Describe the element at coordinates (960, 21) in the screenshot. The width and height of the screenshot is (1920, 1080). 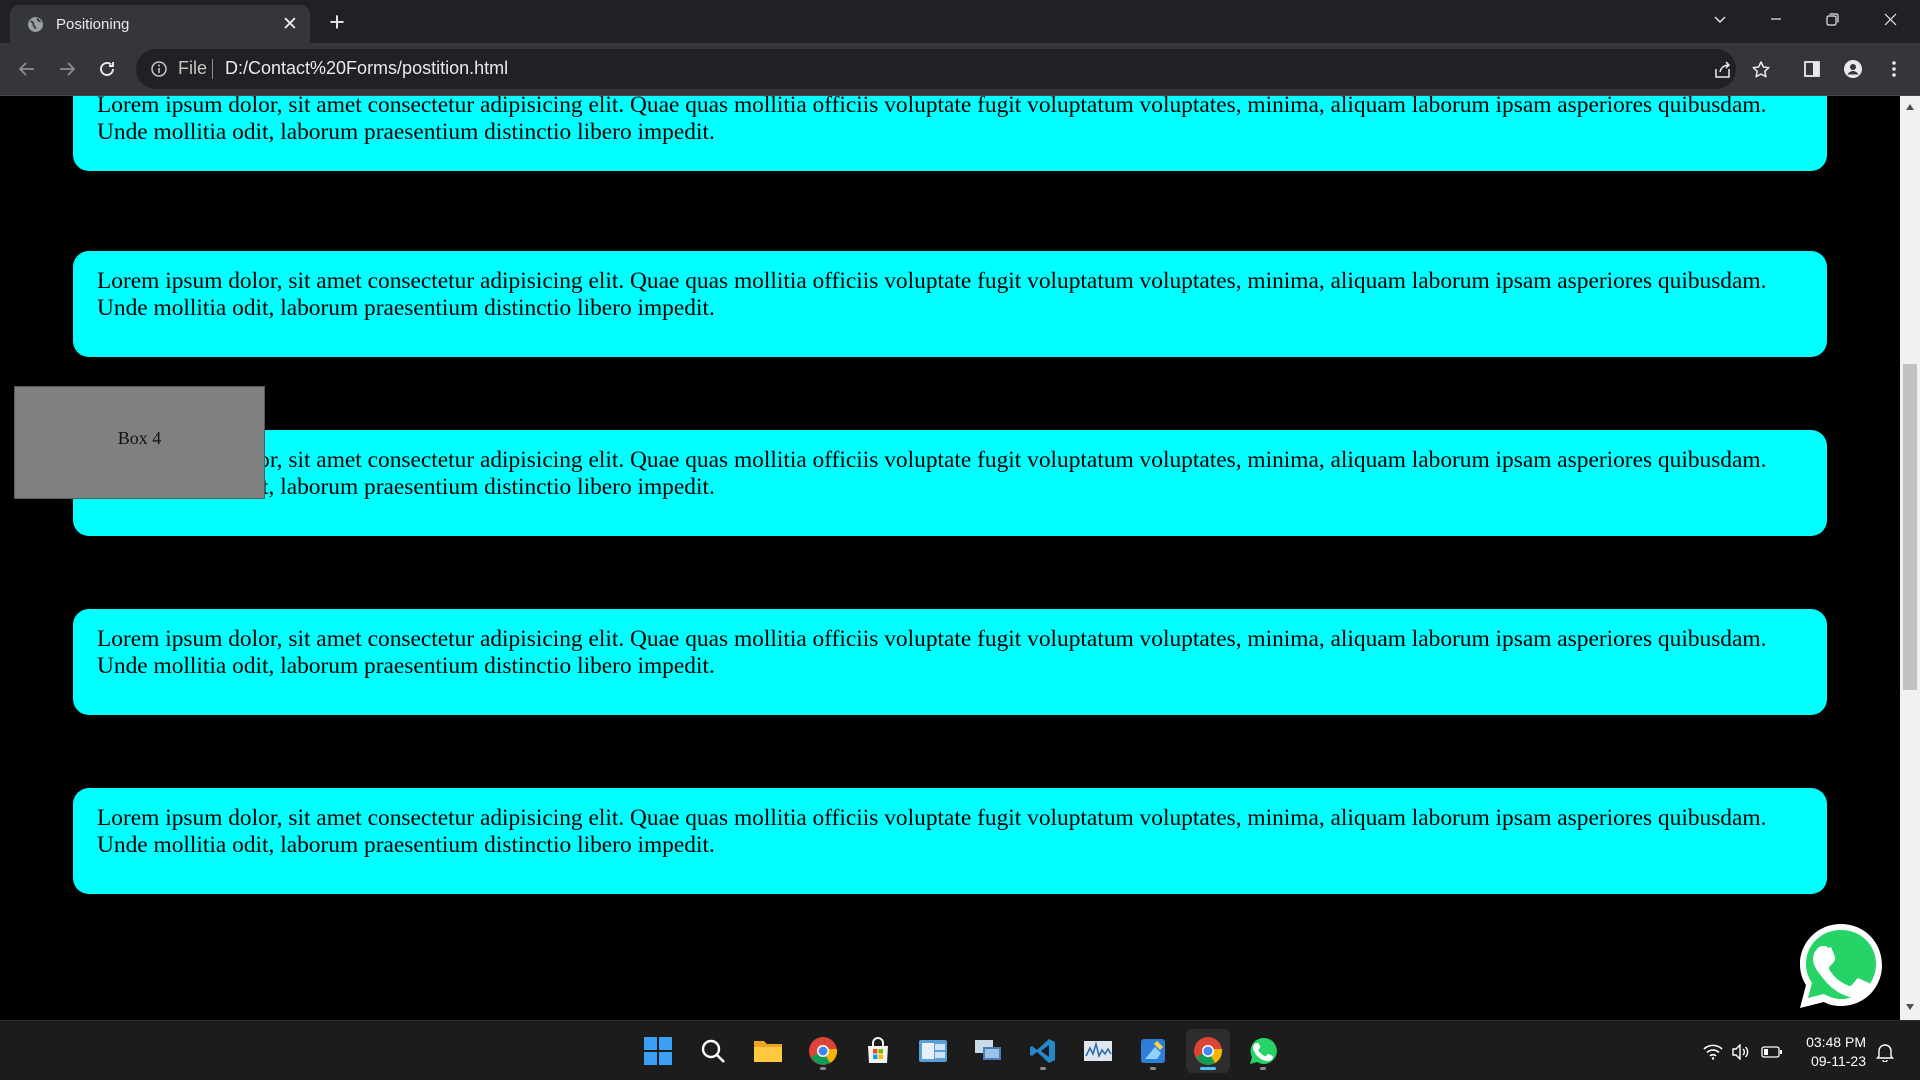
I see `tab-strip: Positioning ✕ +` at that location.